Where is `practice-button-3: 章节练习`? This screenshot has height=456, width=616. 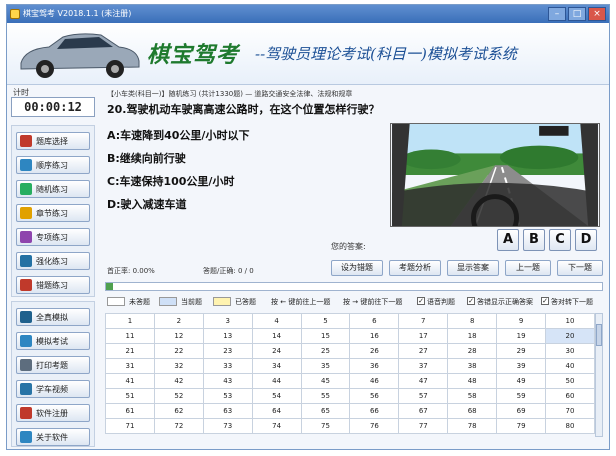
practice-button-3: 章节练习 is located at coordinates (53, 213).